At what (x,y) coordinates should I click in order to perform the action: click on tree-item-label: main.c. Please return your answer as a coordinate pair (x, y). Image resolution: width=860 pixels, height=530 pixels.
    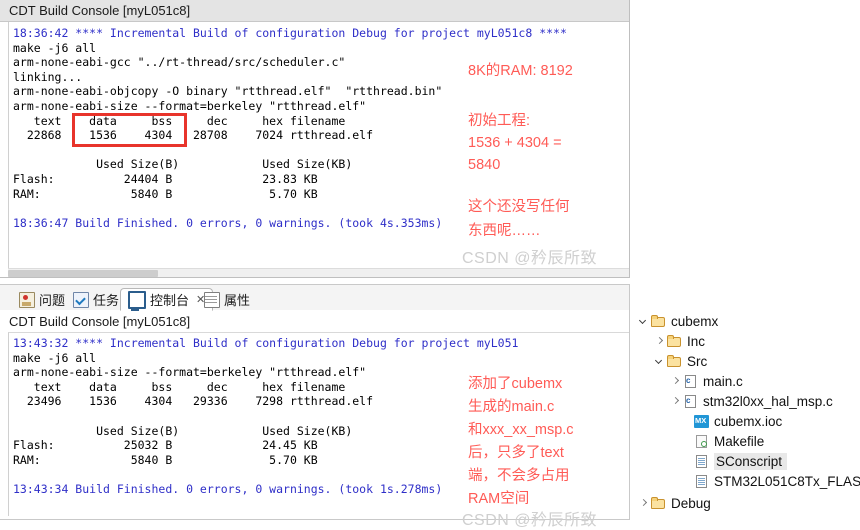
    Looking at the image, I should click on (723, 381).